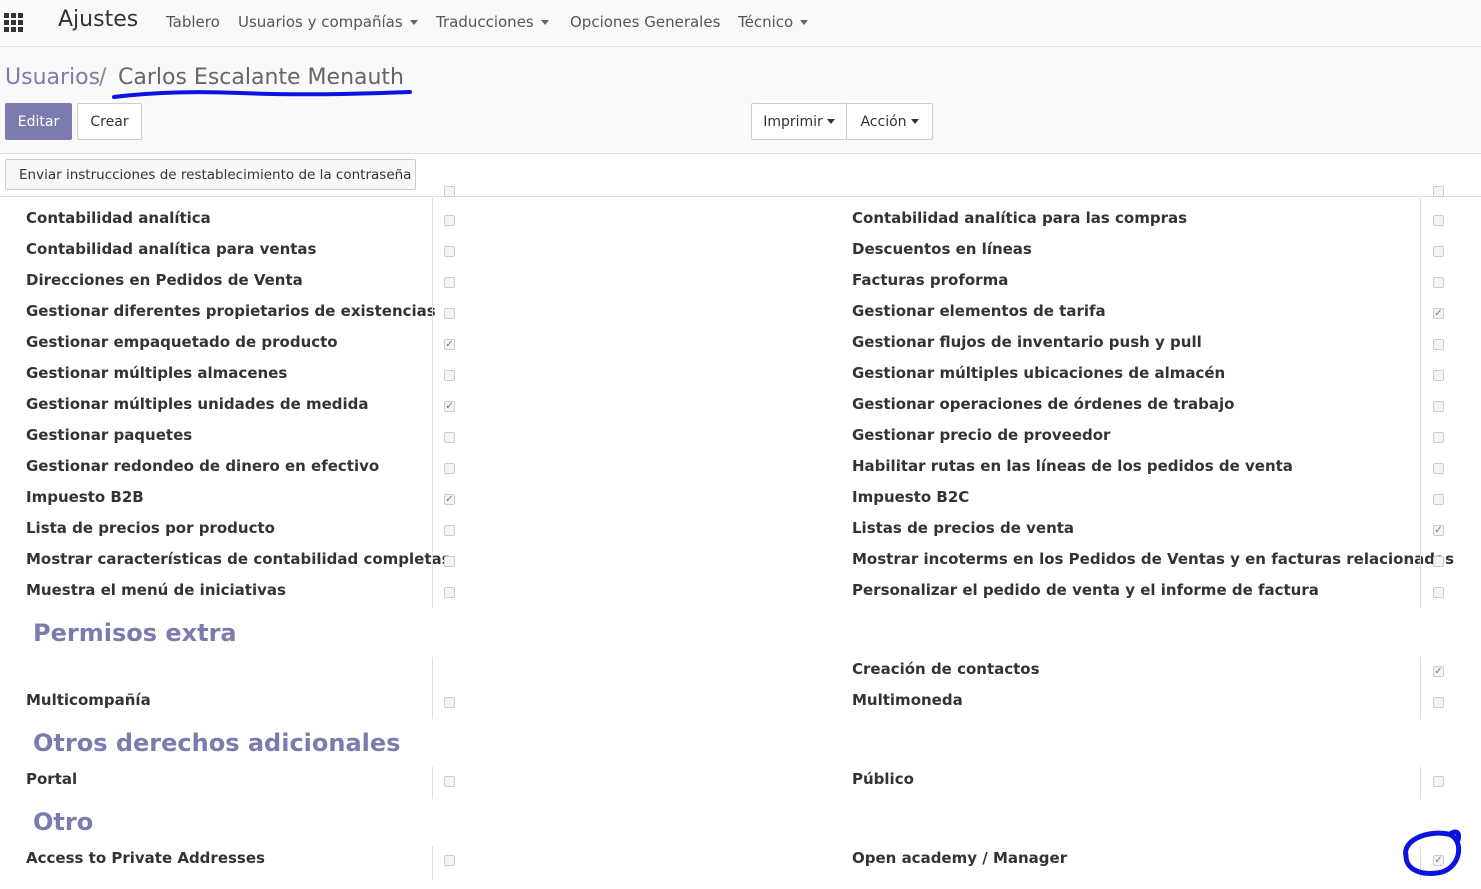 Image resolution: width=1481 pixels, height=889 pixels. I want to click on field-label: Multicompañía, so click(88, 700).